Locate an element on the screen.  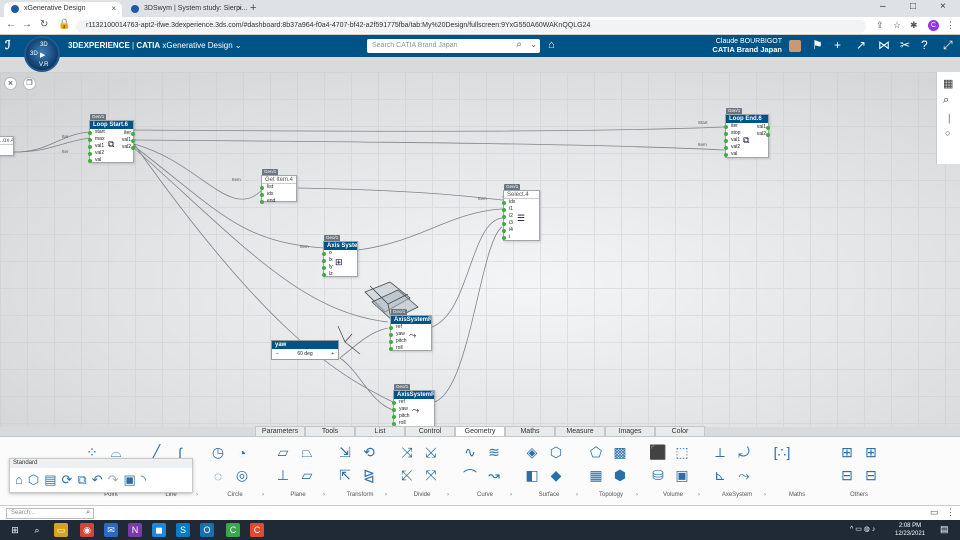
tag-icon: ⌂ is located at coordinates (551, 45).